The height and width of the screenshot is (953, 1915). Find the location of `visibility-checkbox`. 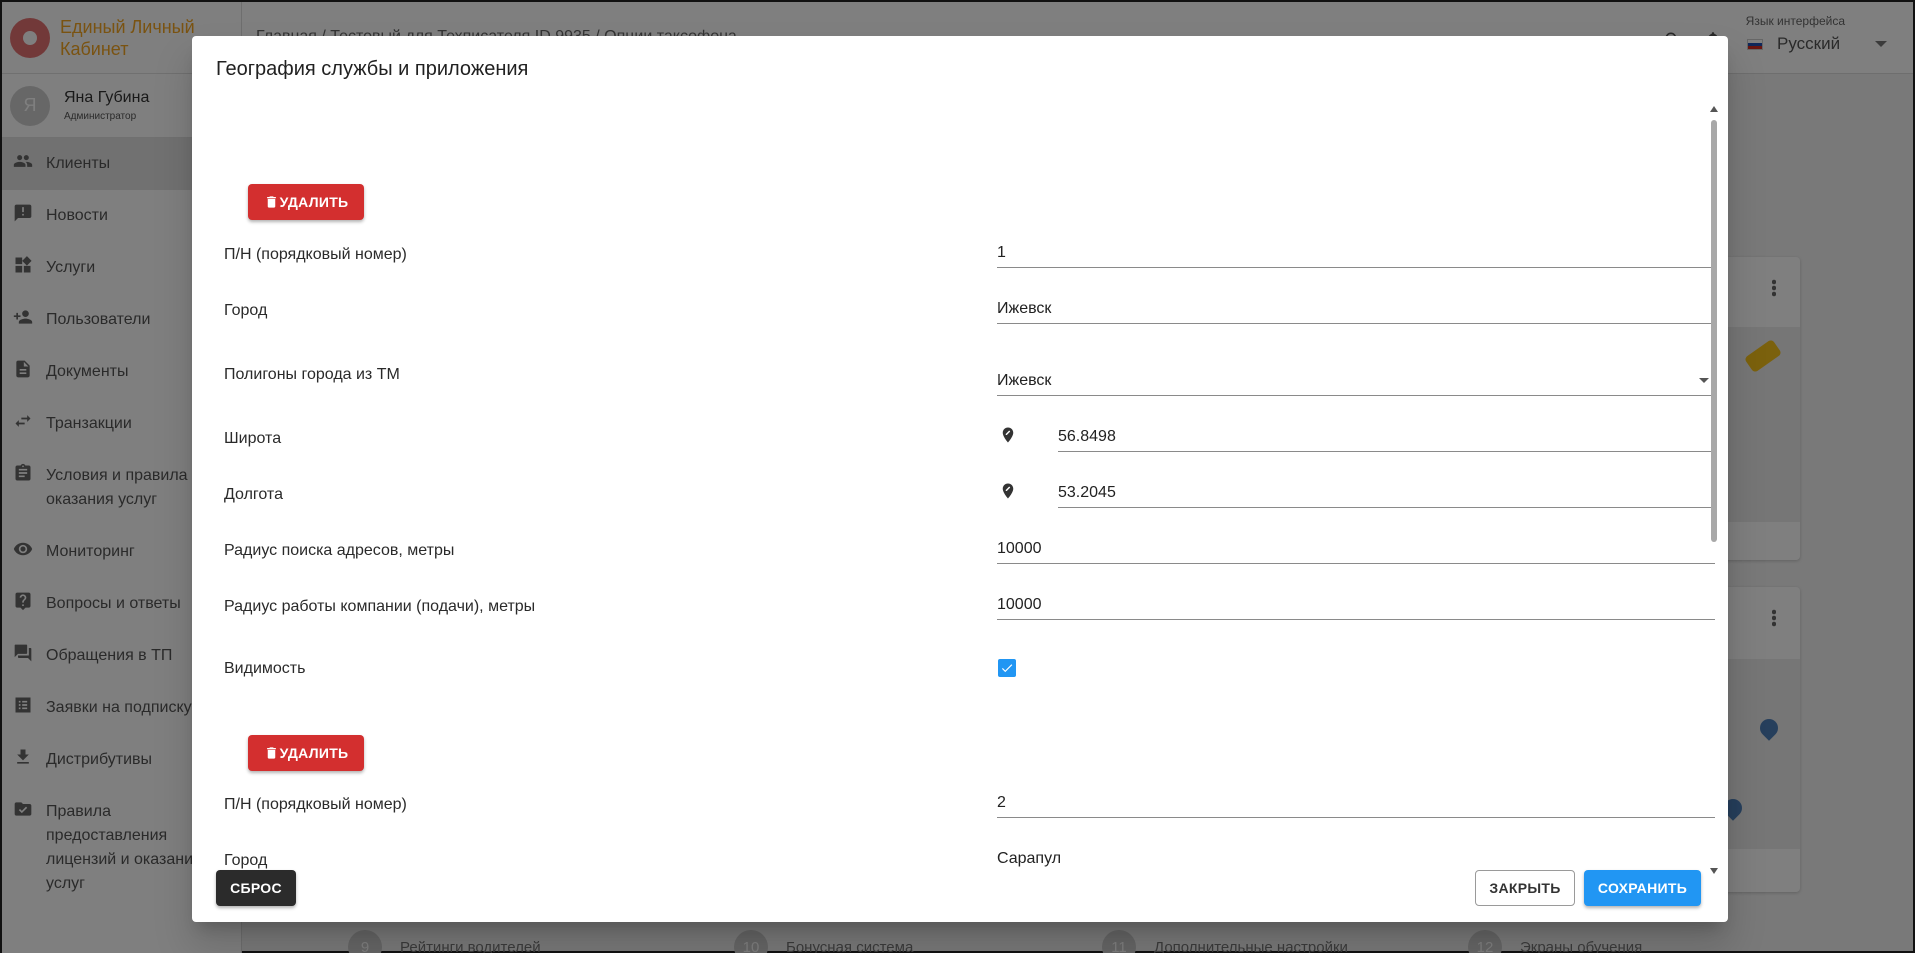

visibility-checkbox is located at coordinates (1007, 668).